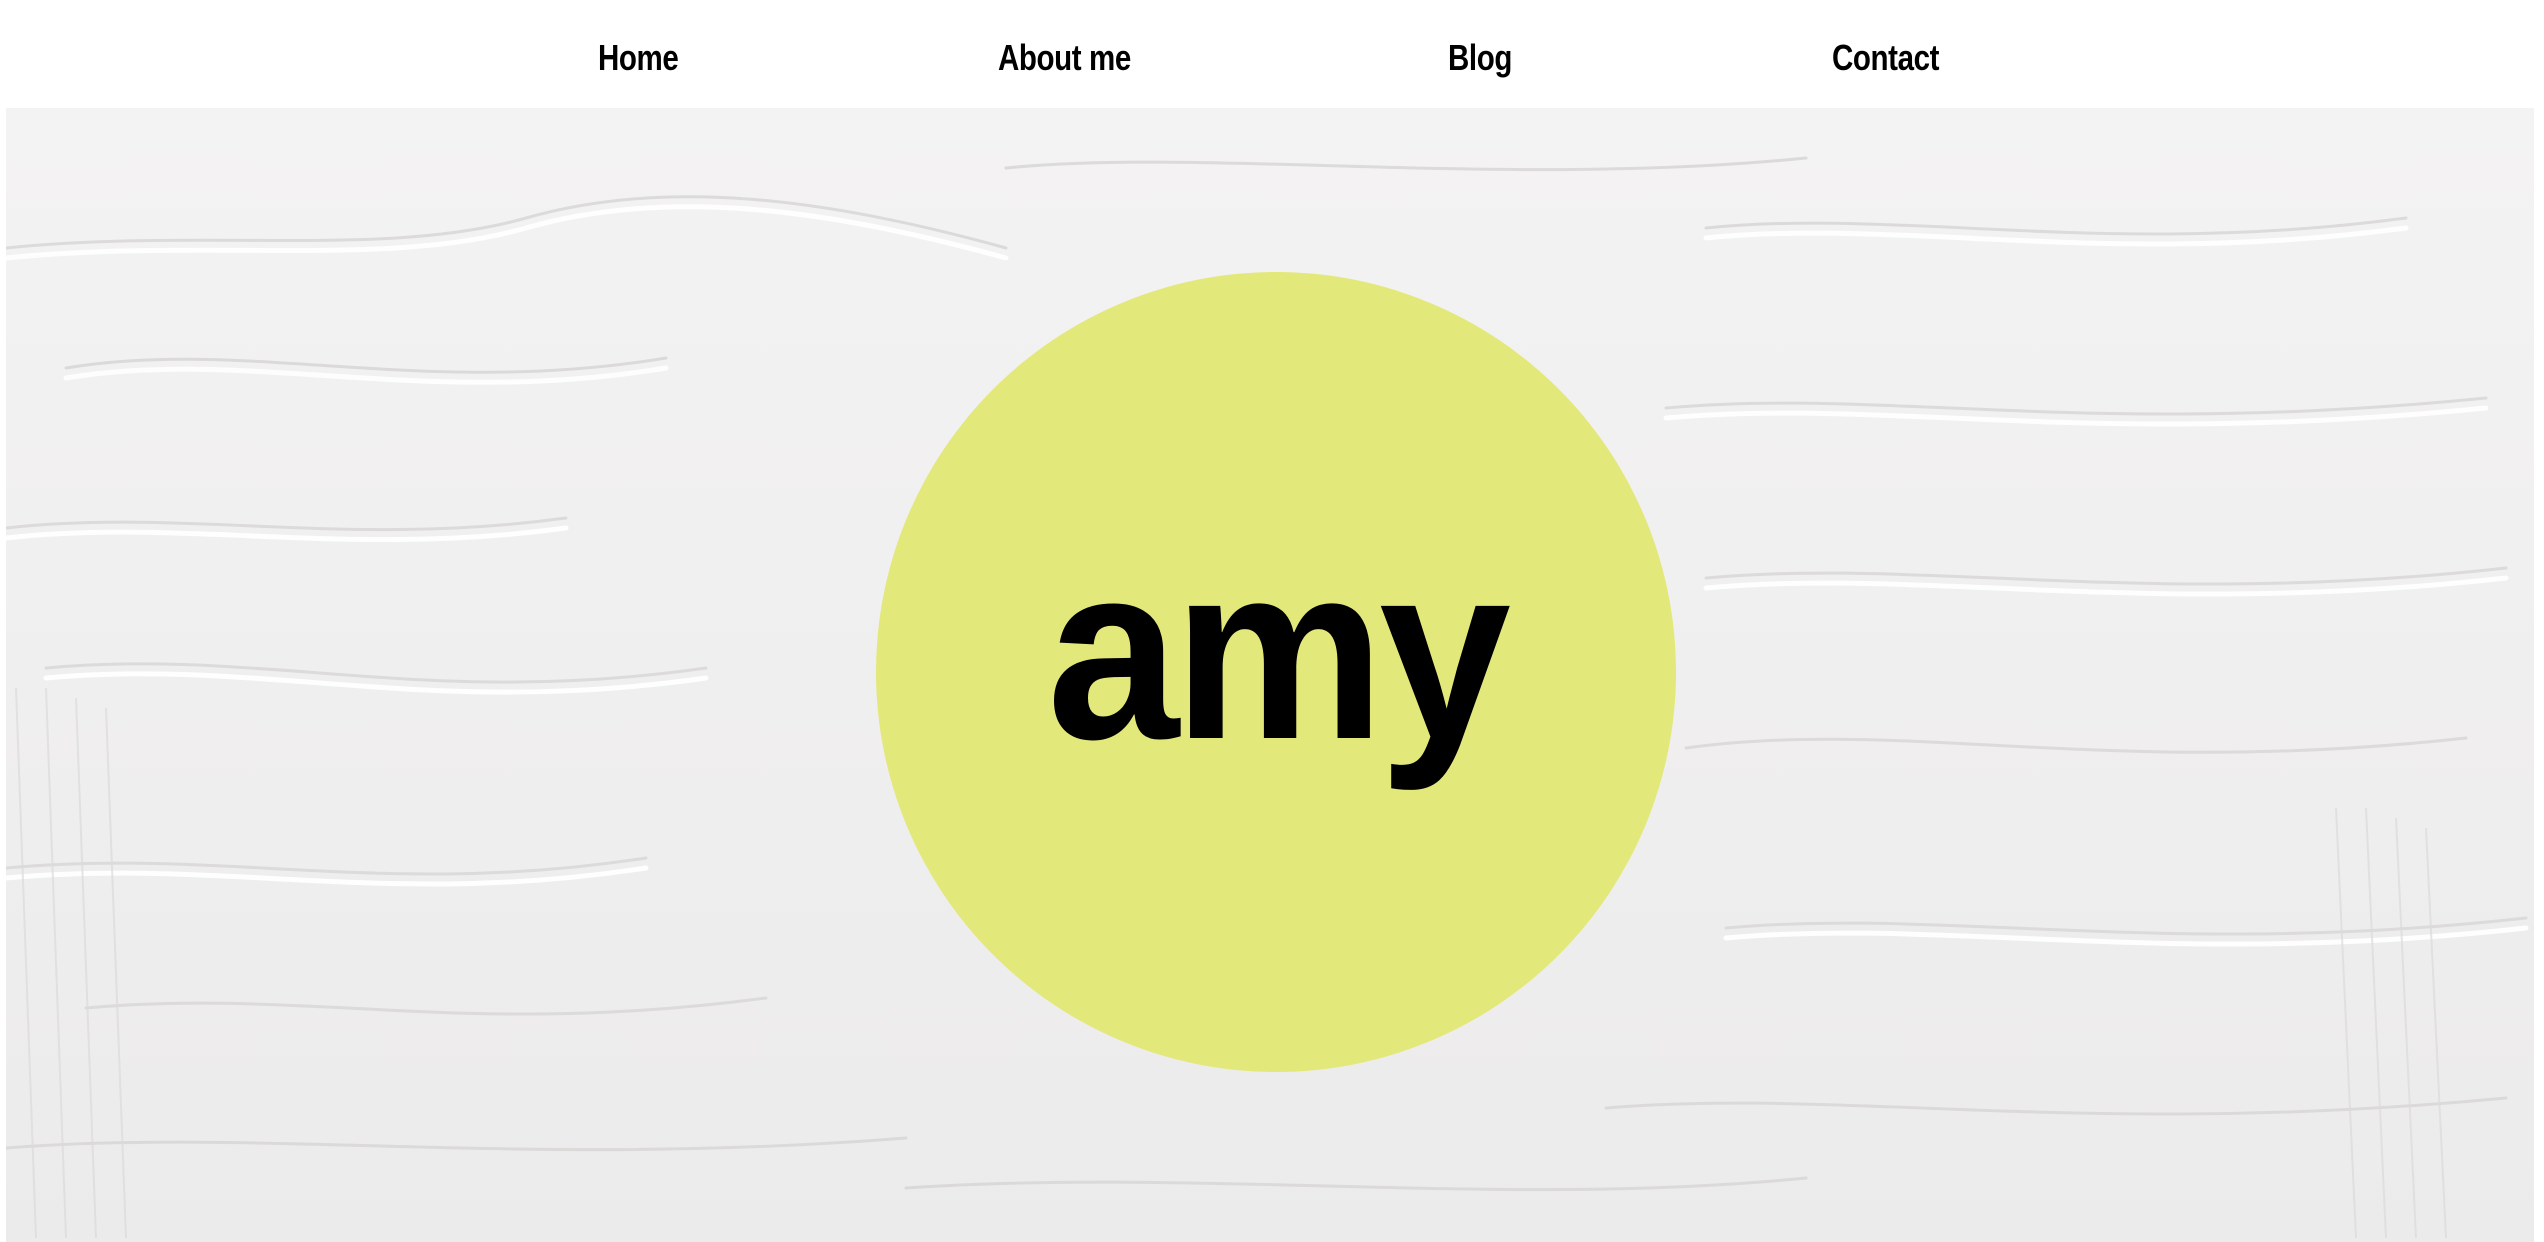  Describe the element at coordinates (638, 58) in the screenshot. I see `nav-link-home: Home` at that location.